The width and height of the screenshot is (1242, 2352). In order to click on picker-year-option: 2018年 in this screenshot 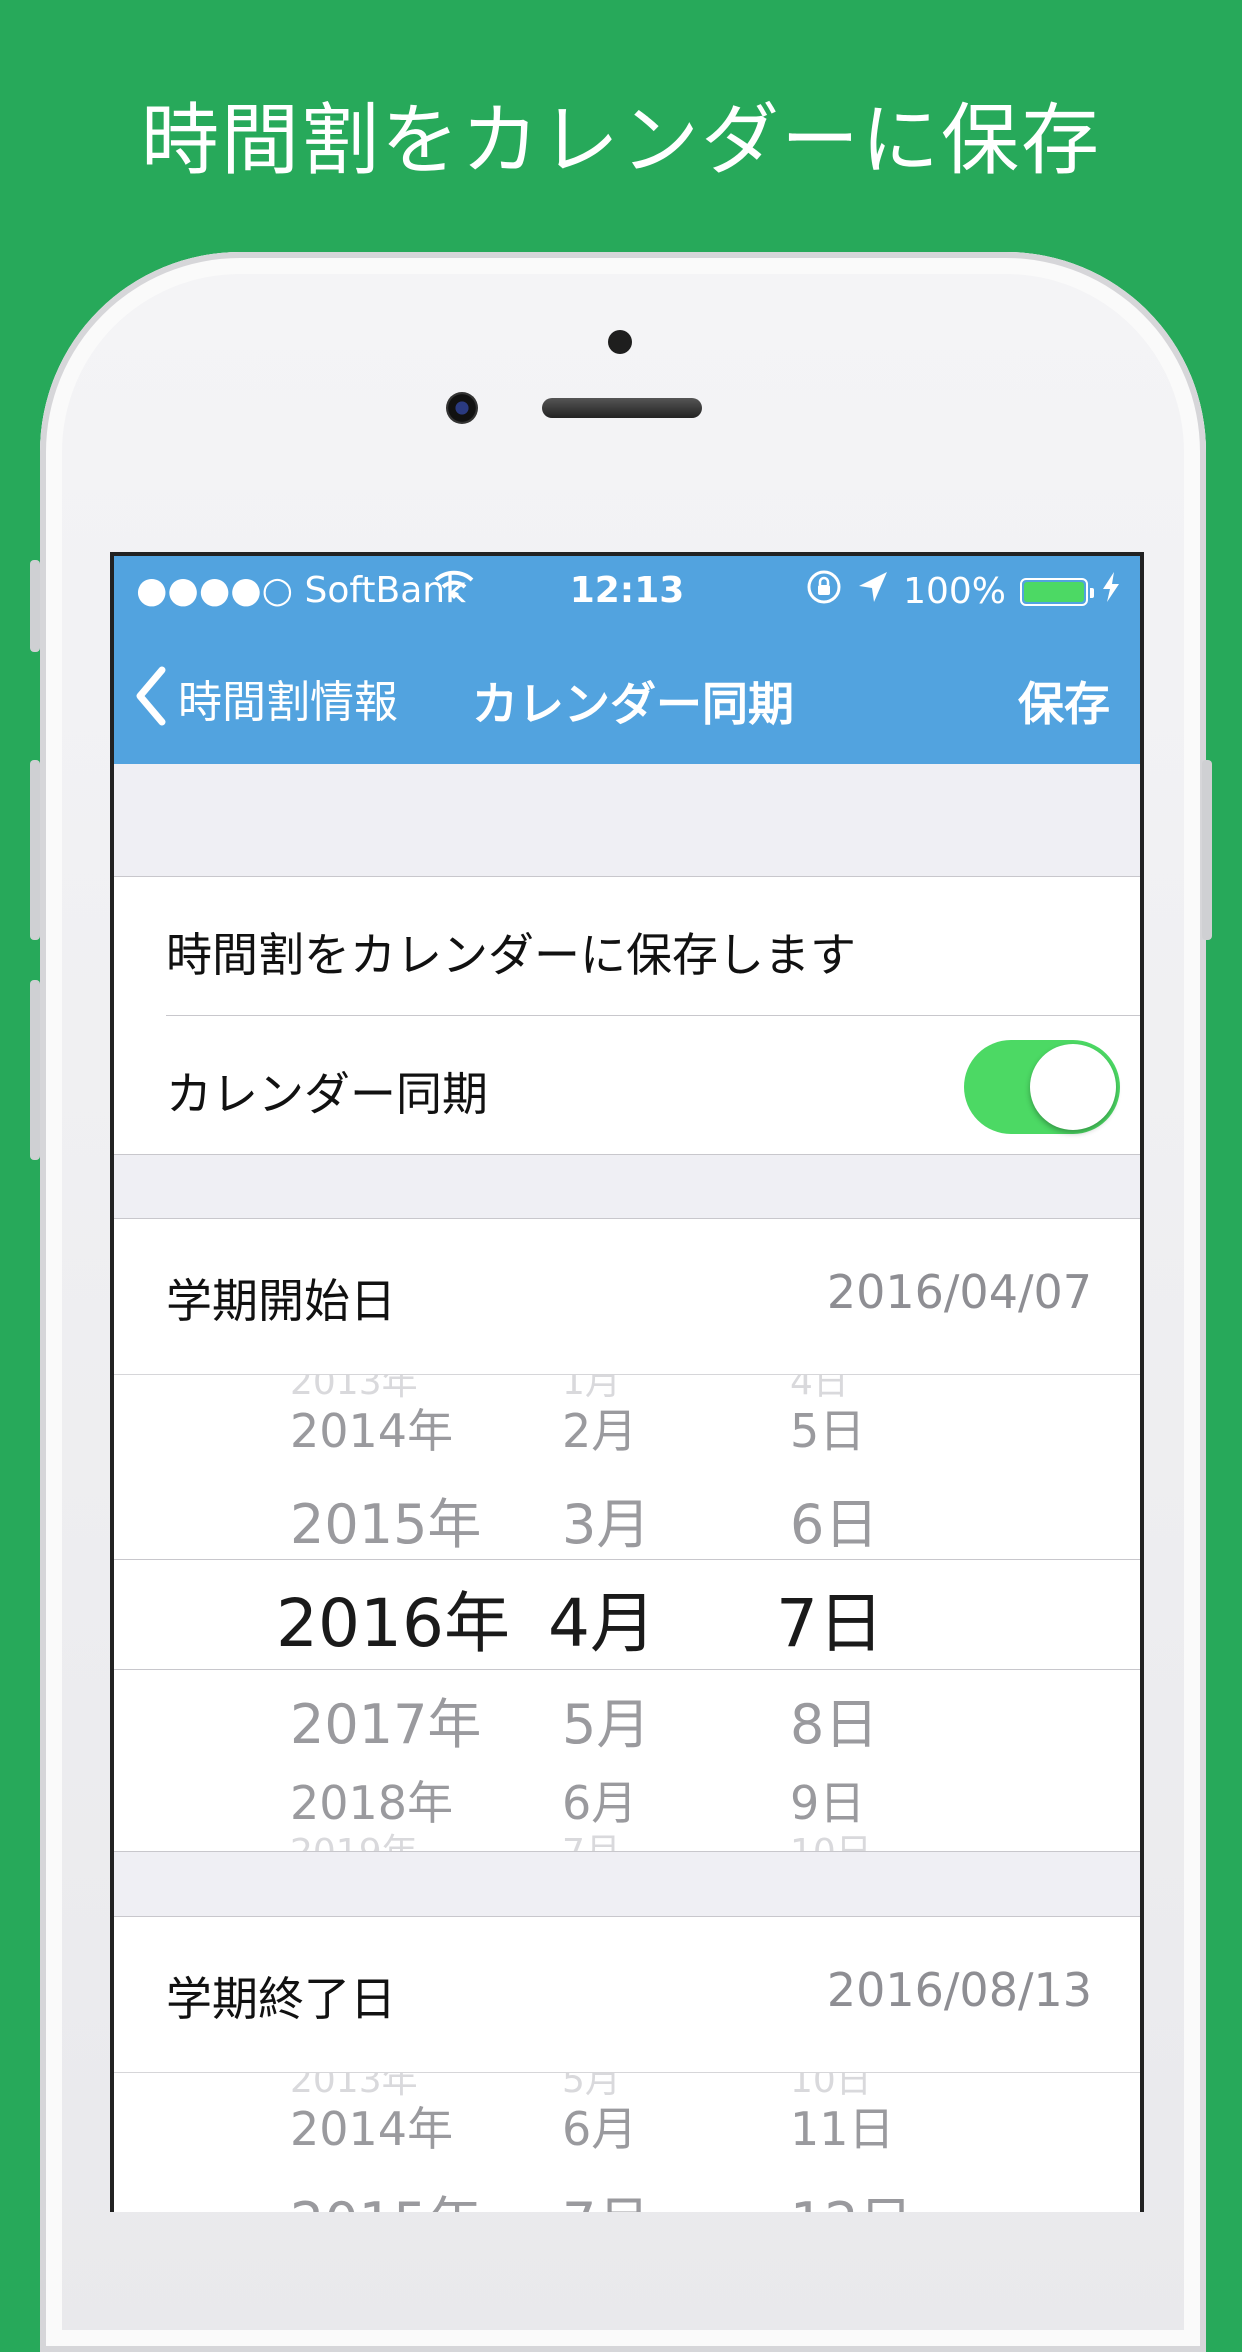, I will do `click(371, 1800)`.